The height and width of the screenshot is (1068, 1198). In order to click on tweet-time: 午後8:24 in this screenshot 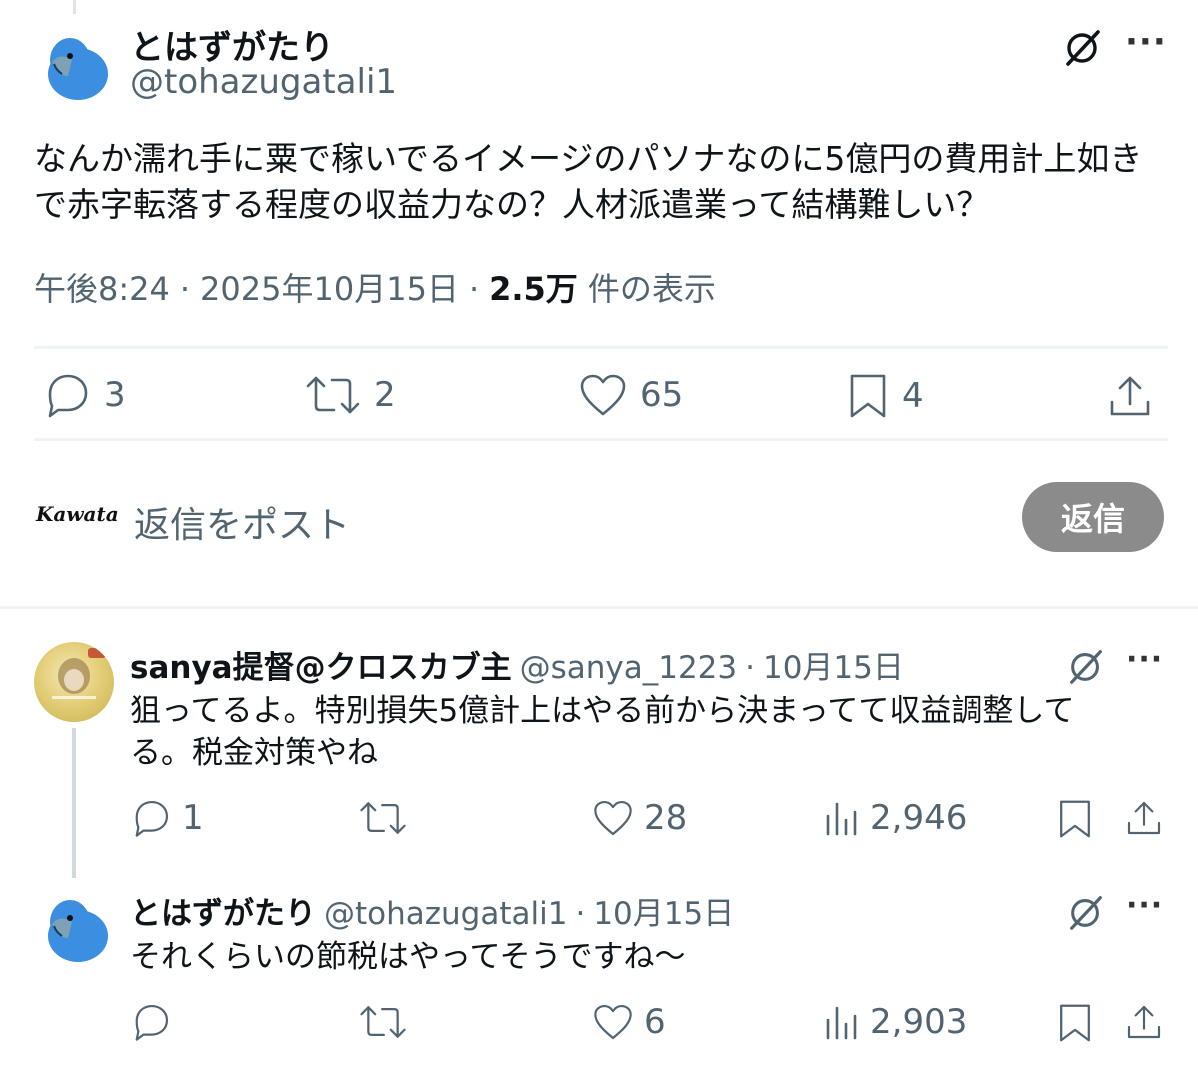, I will do `click(102, 287)`.